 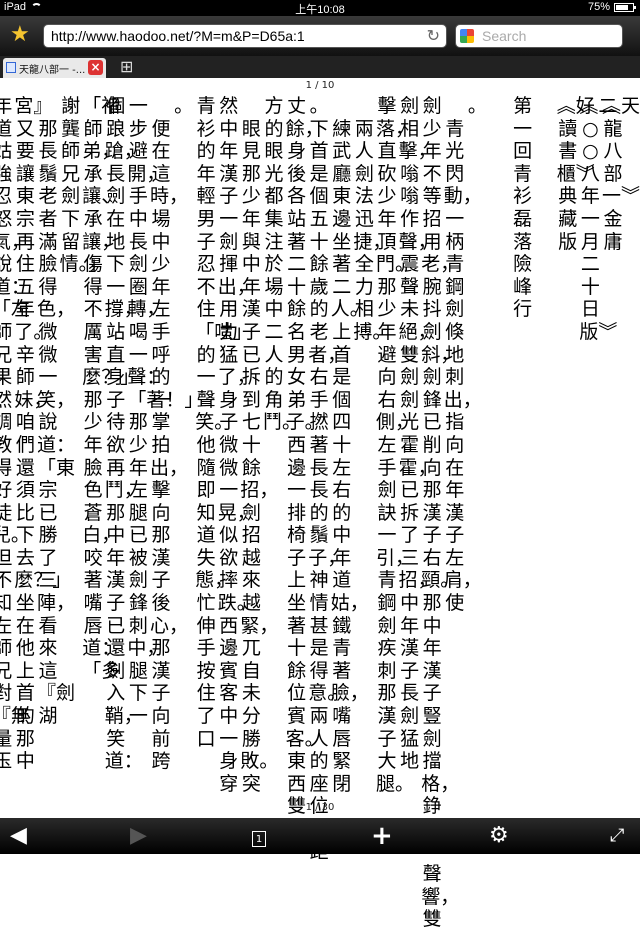 I want to click on page-indicator-top: 1 / 10, so click(x=320, y=85).